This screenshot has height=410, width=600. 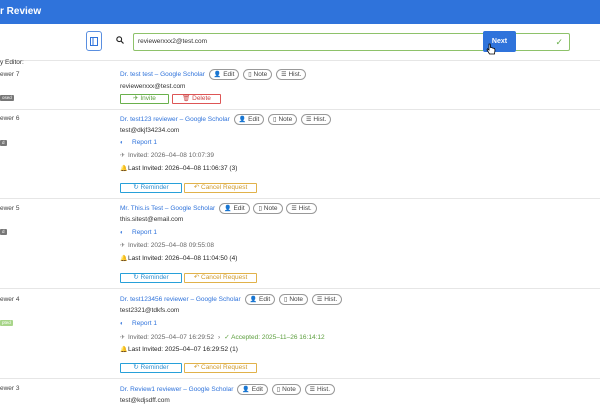 What do you see at coordinates (491, 49) in the screenshot?
I see `hand-cursor-icon` at bounding box center [491, 49].